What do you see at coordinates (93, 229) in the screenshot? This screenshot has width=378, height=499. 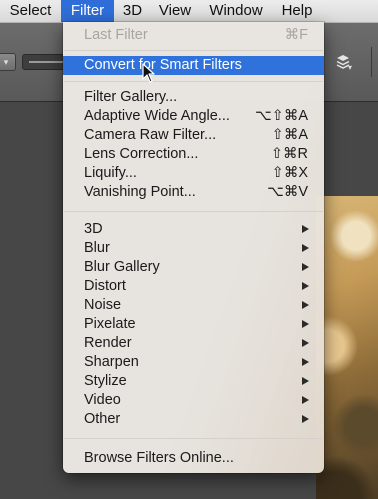 I see `menu-item-label: 3D` at bounding box center [93, 229].